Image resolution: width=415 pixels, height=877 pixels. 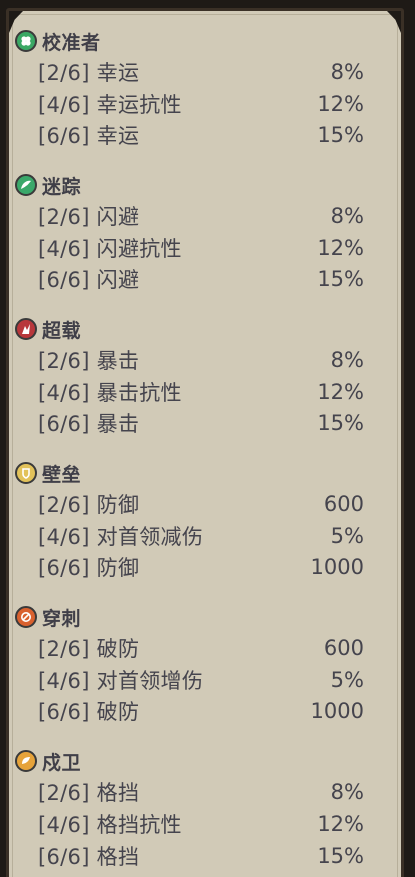 What do you see at coordinates (89, 505) in the screenshot?
I see `bonus-label: [2/6] 防御` at bounding box center [89, 505].